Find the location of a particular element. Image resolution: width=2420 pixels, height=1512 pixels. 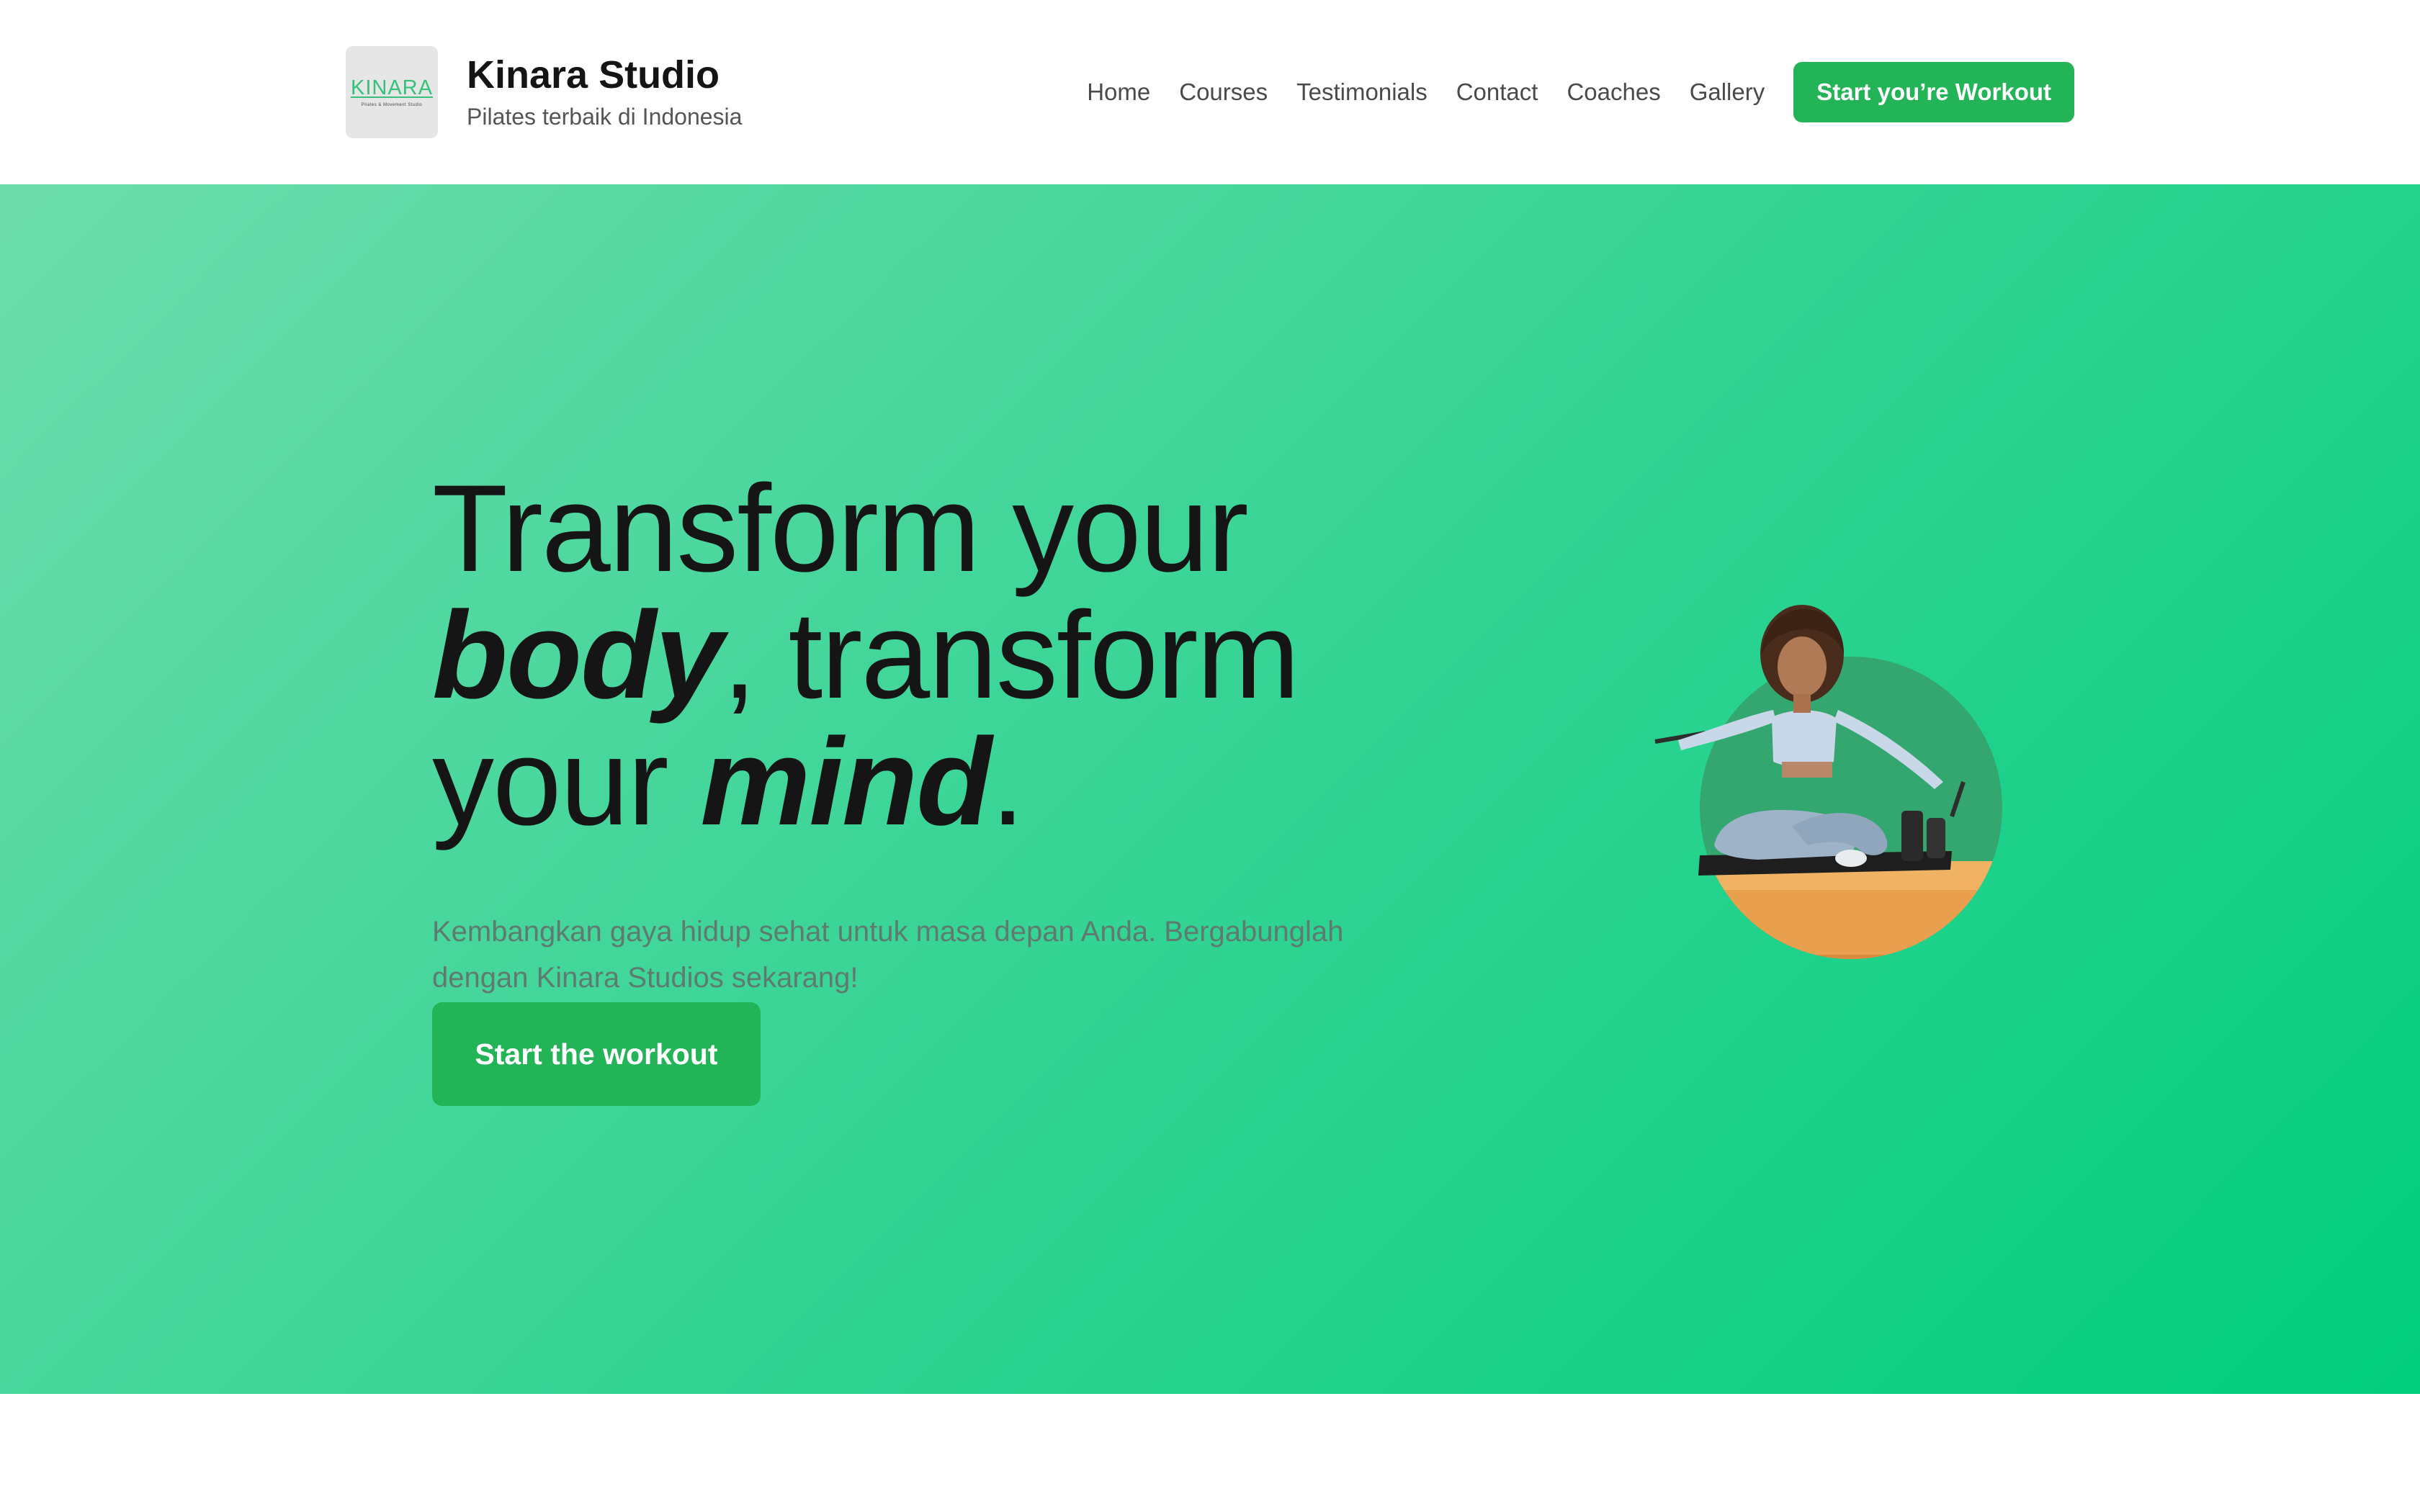

headline-line-3-end: . is located at coordinates (1007, 782).